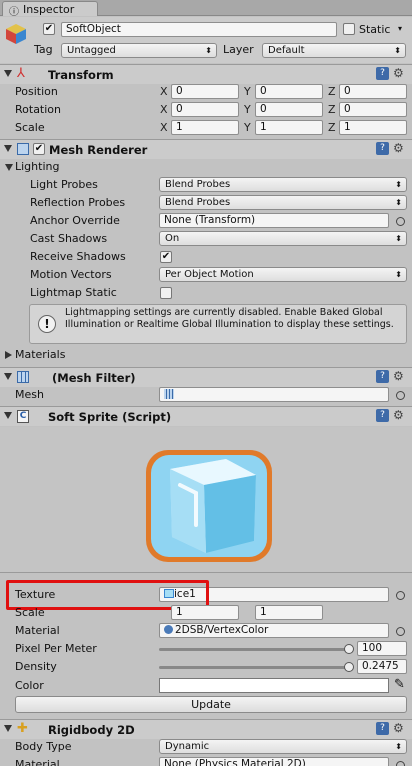 This screenshot has height=766, width=412. I want to click on density-slider-knob, so click(349, 667).